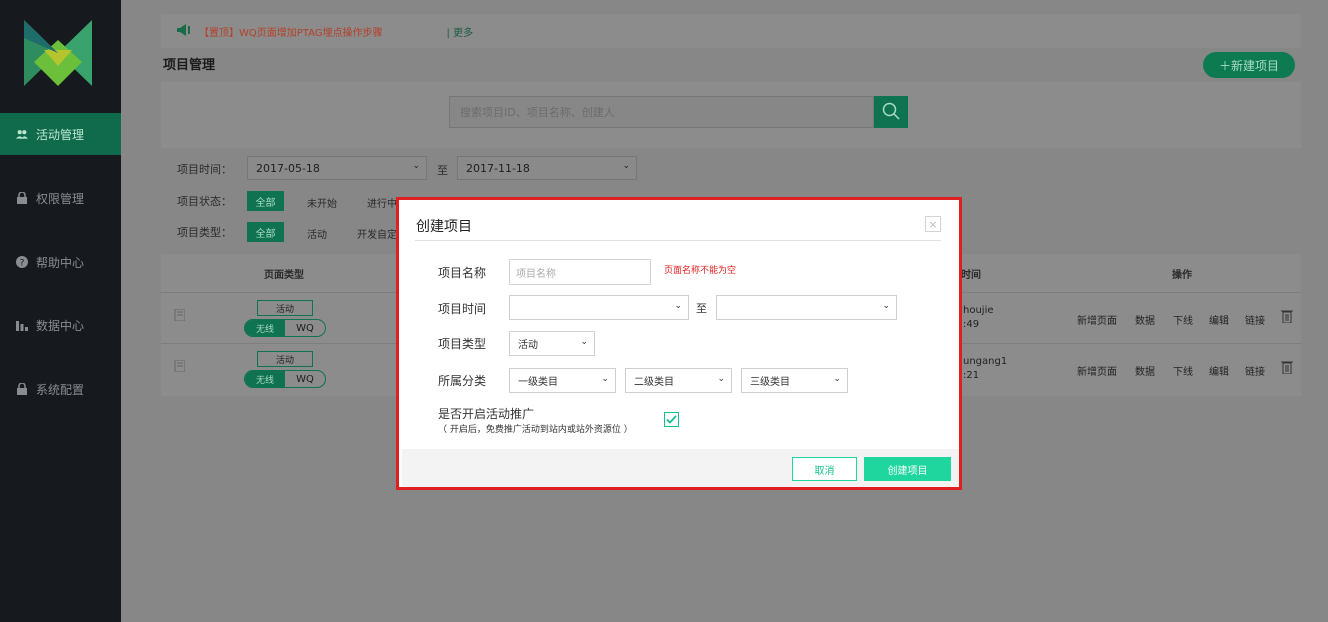 The image size is (1328, 622). I want to click on sidebar-item-help: ? 帮助中心, so click(60, 262).